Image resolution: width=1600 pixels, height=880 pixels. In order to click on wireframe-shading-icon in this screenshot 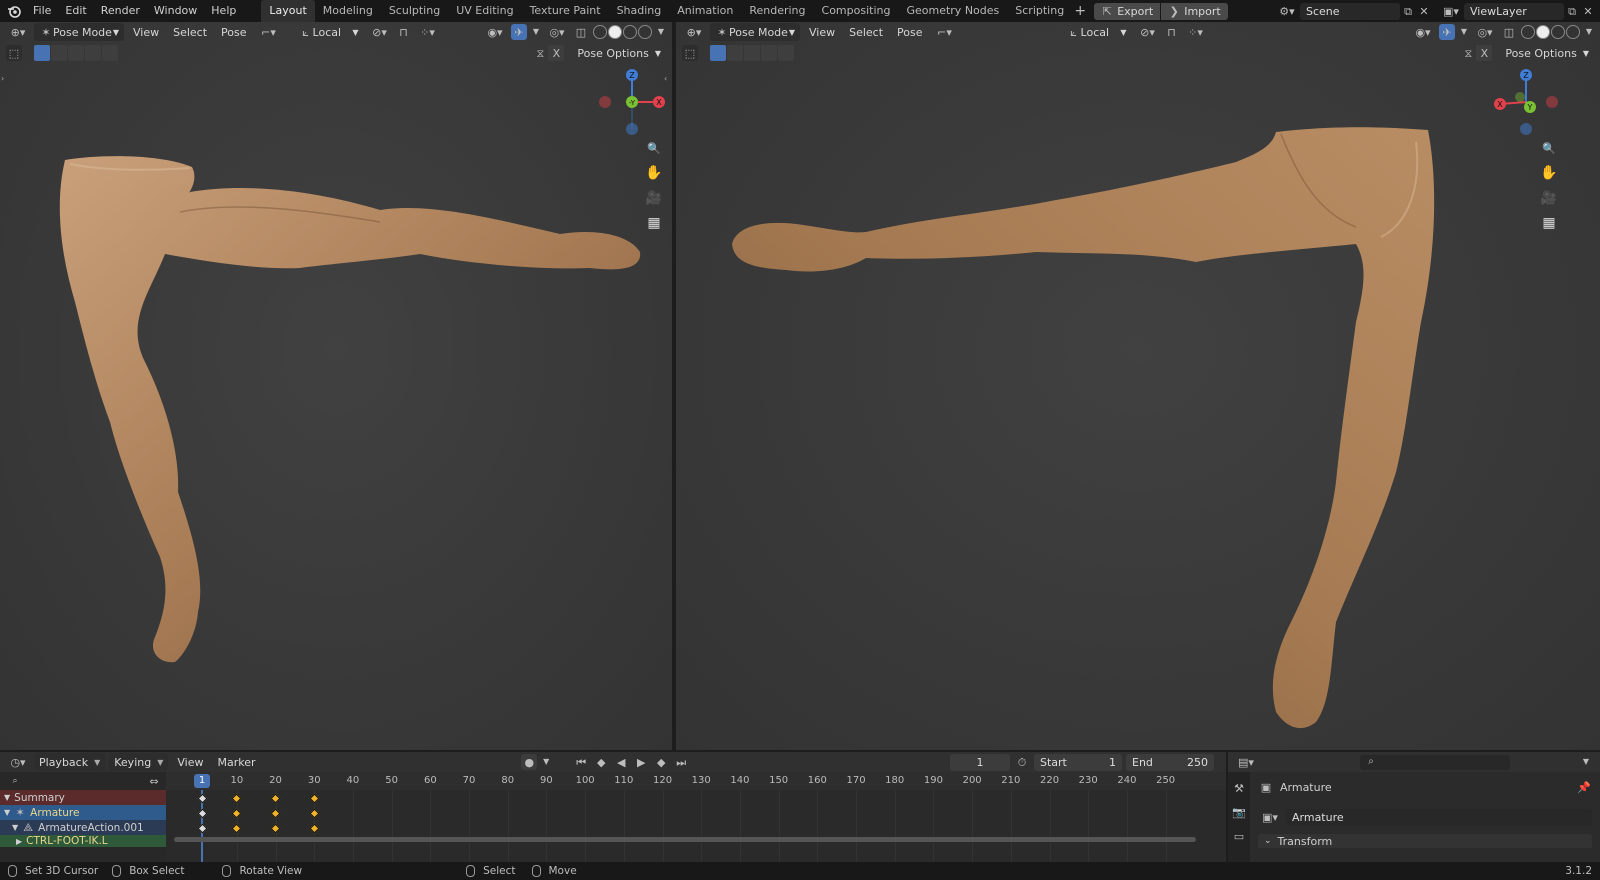, I will do `click(1528, 32)`.